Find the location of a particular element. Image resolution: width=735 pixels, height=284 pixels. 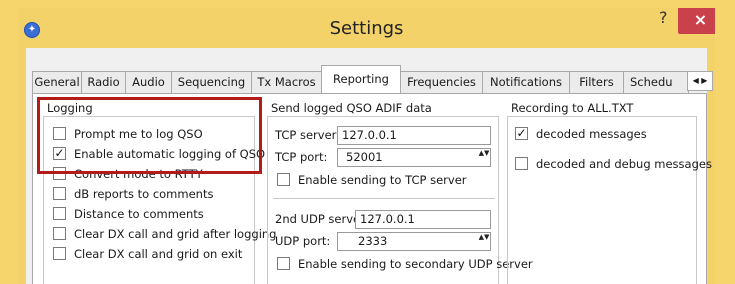

decoded-messages-checkbox: ✓ decoded messages is located at coordinates (581, 135).